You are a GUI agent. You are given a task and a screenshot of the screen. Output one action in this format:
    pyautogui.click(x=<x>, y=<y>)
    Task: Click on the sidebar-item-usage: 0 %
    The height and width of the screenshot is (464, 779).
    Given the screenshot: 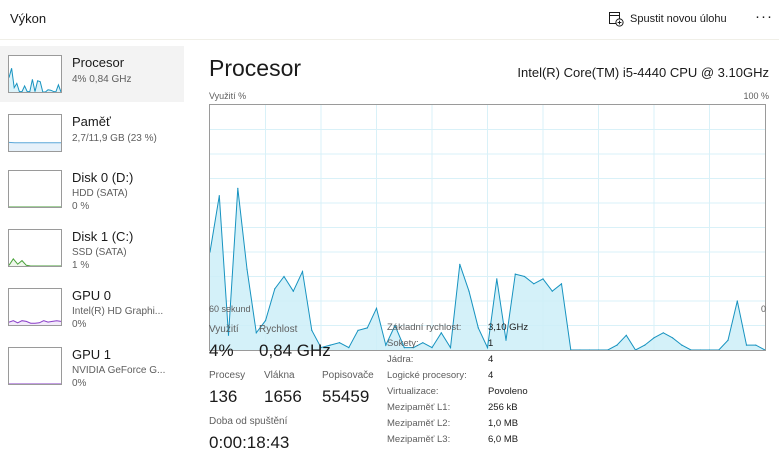 What is the action you would take?
    pyautogui.click(x=81, y=206)
    